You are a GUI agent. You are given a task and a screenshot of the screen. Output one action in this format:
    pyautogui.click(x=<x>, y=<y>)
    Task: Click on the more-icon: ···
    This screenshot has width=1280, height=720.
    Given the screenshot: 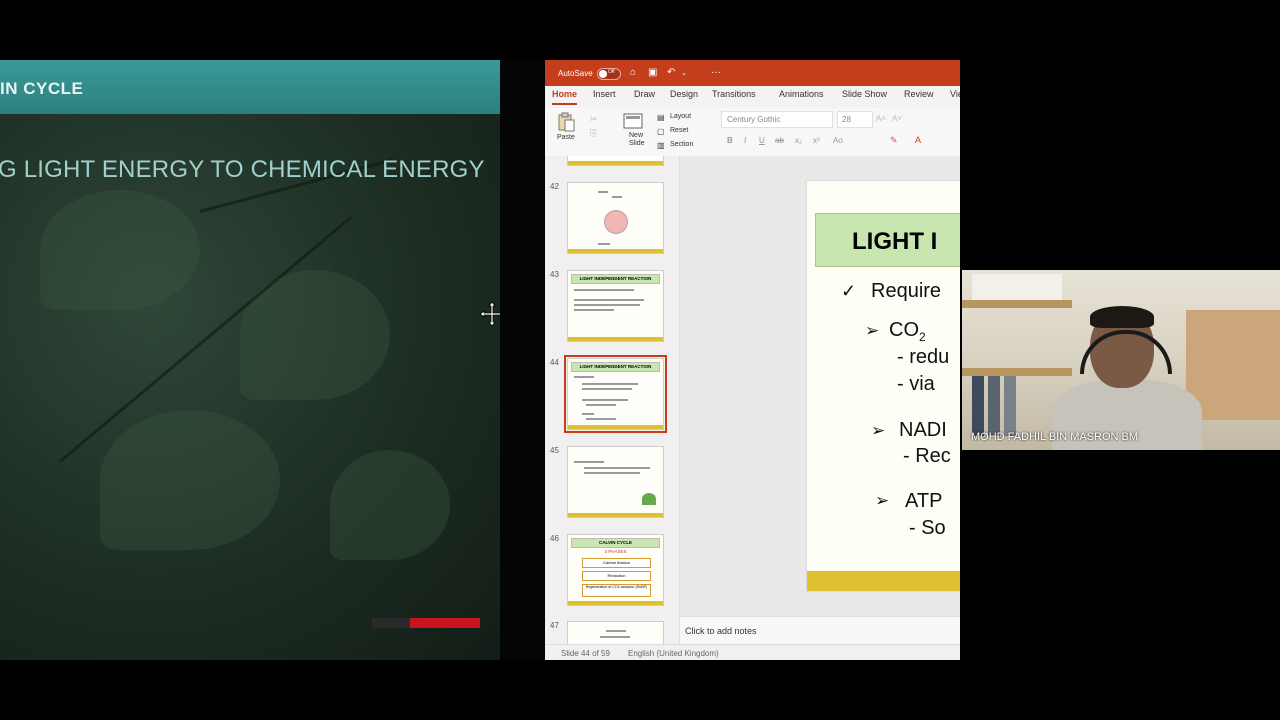 What is the action you would take?
    pyautogui.click(x=716, y=72)
    